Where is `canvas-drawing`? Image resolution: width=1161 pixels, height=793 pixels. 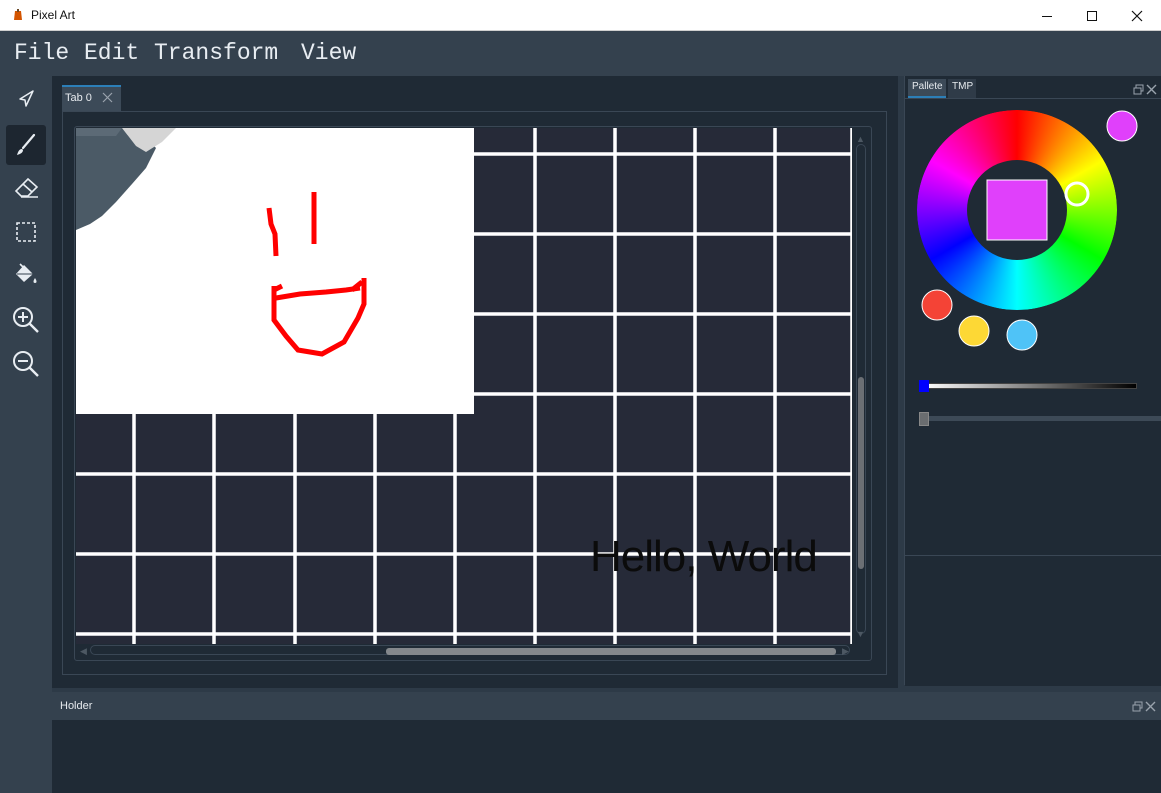 canvas-drawing is located at coordinates (221, 242).